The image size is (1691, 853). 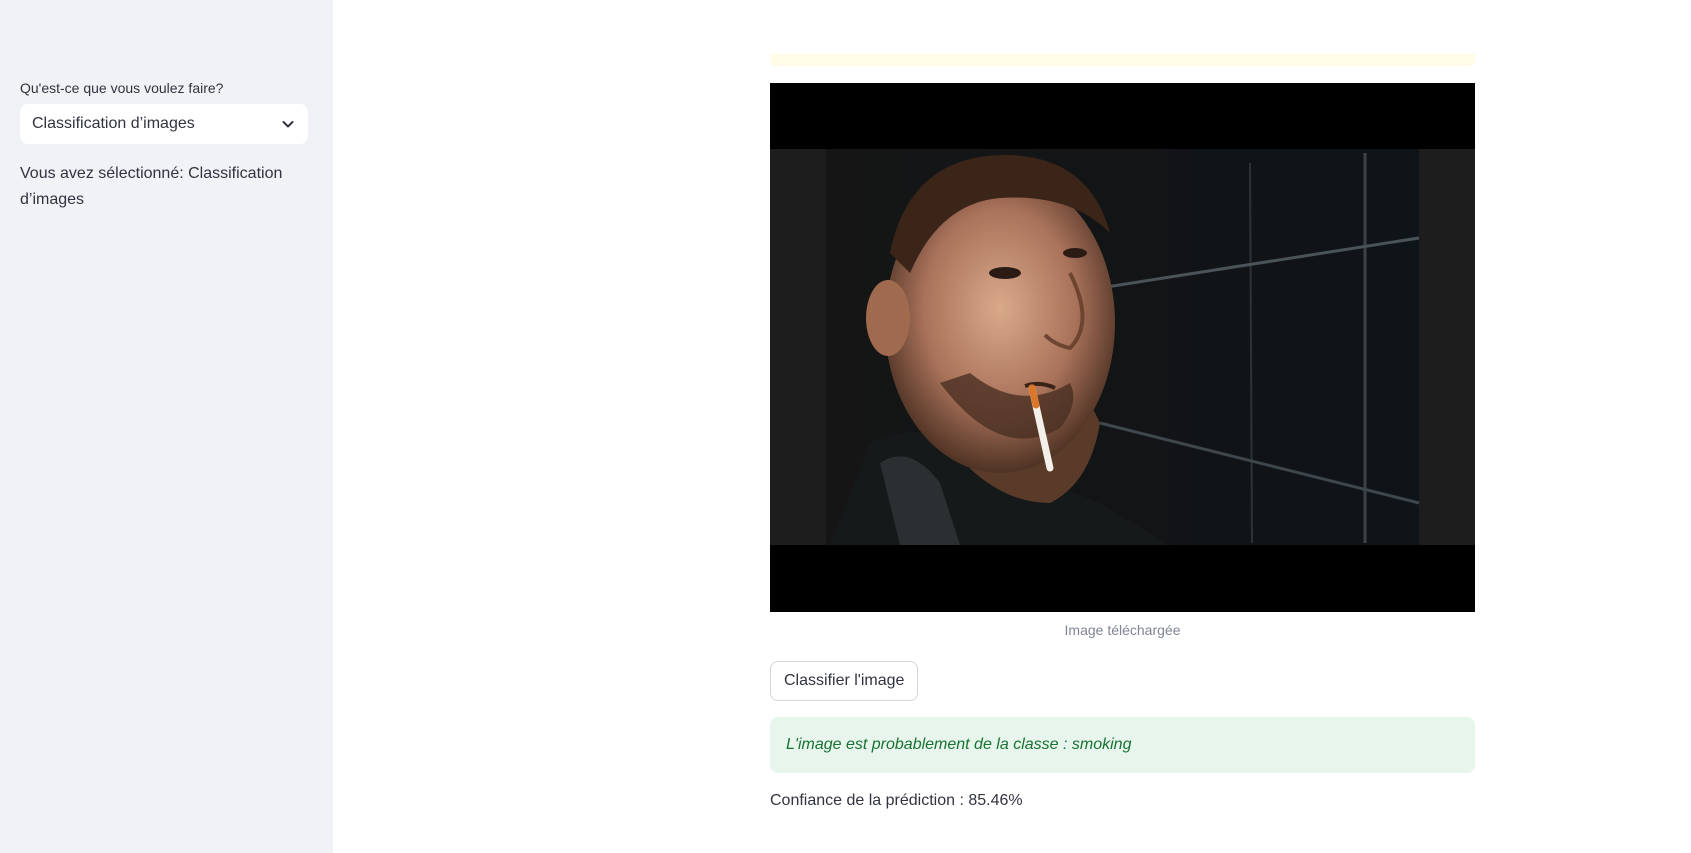 I want to click on action-select: Classification d’images, so click(x=164, y=124).